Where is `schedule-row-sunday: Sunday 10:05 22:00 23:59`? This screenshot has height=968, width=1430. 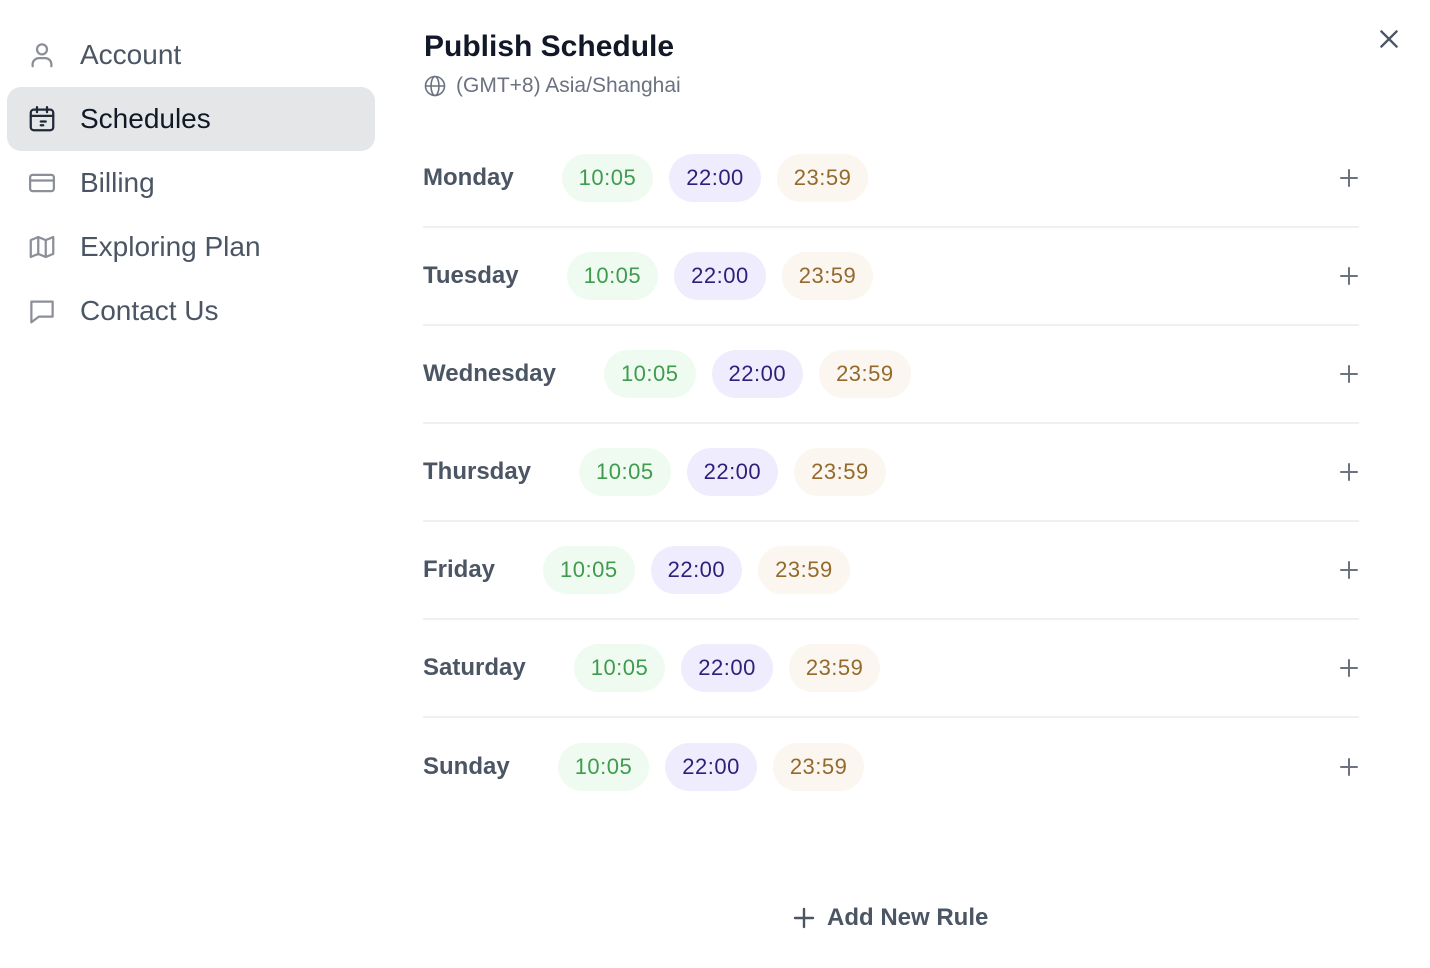
schedule-row-sunday: Sunday 10:05 22:00 23:59 is located at coordinates (891, 767).